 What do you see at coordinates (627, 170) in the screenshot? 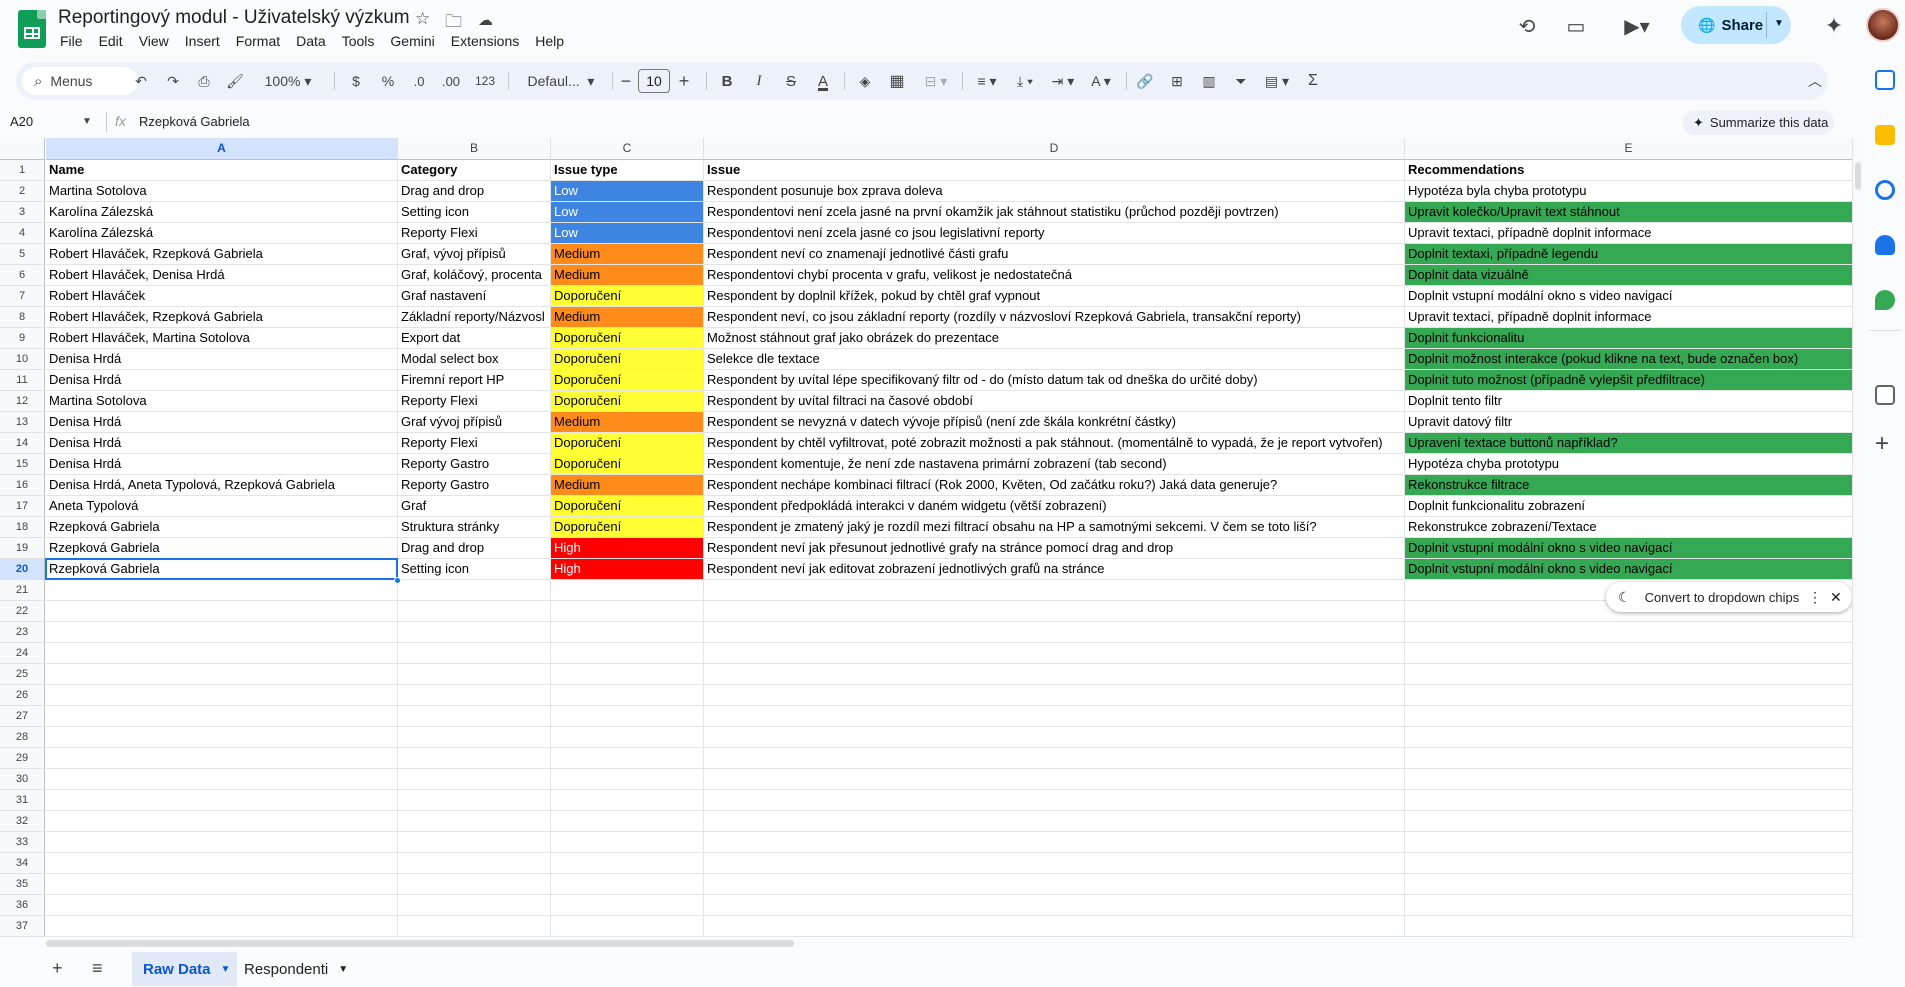
I see `header-cell-issue-type: Issue type` at bounding box center [627, 170].